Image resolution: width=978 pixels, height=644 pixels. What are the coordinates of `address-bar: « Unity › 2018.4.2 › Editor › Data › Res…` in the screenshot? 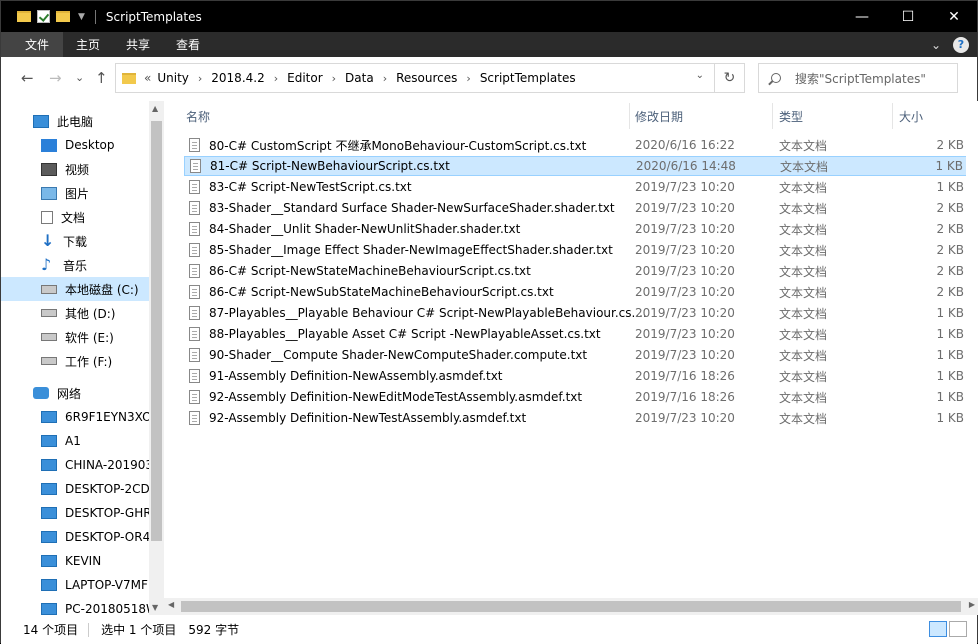 It's located at (430, 78).